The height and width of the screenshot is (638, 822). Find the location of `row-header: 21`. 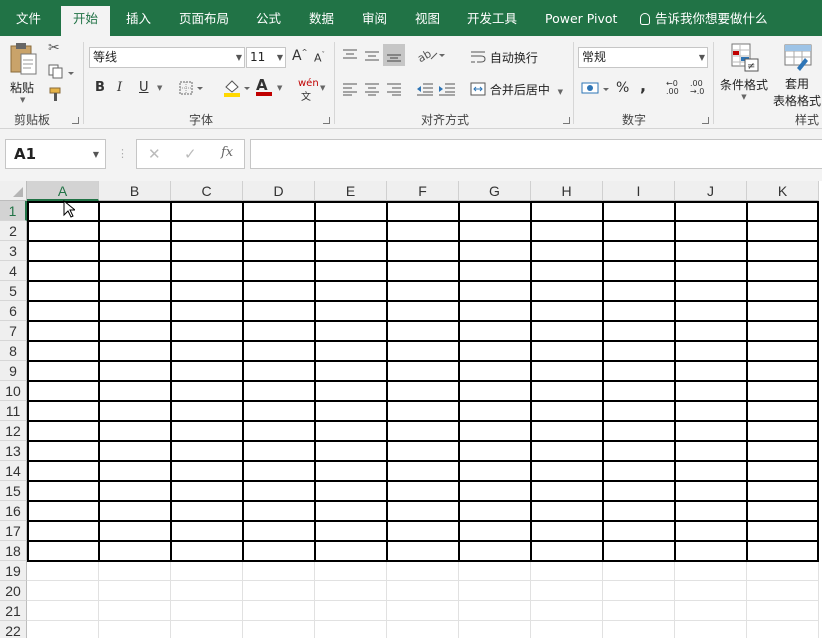

row-header: 21 is located at coordinates (13, 611).